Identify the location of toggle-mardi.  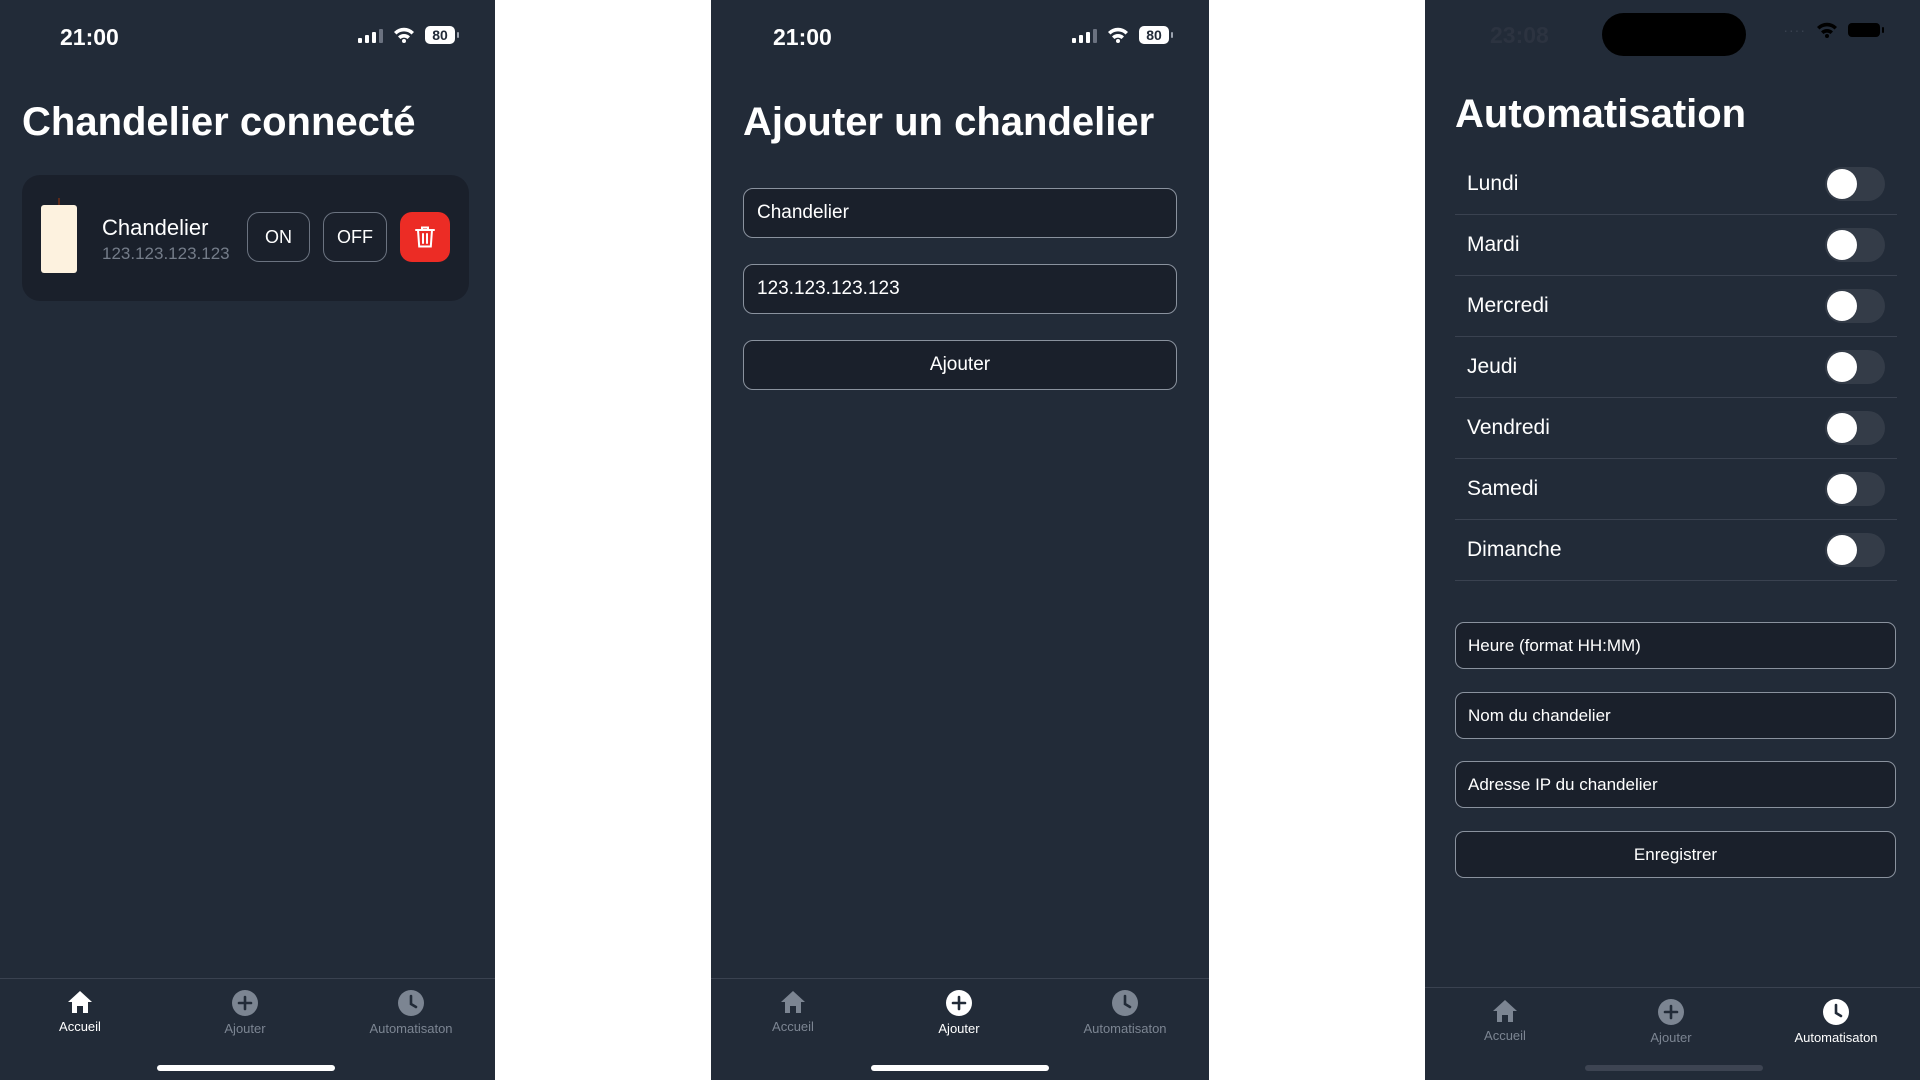
(1855, 245).